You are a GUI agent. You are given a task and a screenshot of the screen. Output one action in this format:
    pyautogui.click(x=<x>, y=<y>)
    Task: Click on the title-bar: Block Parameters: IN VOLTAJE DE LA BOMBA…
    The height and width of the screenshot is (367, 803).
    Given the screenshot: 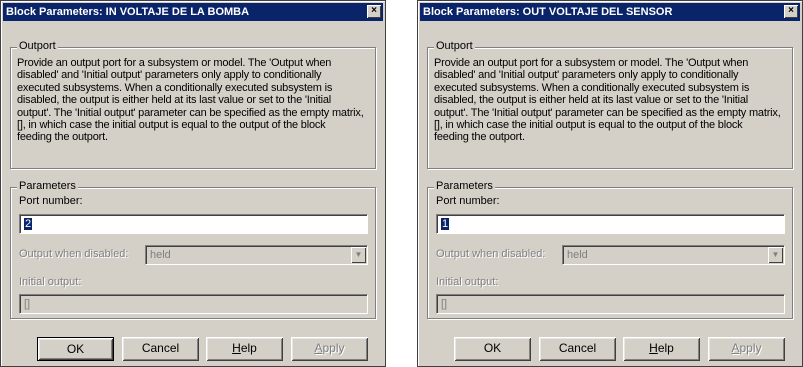 What is the action you would take?
    pyautogui.click(x=193, y=12)
    